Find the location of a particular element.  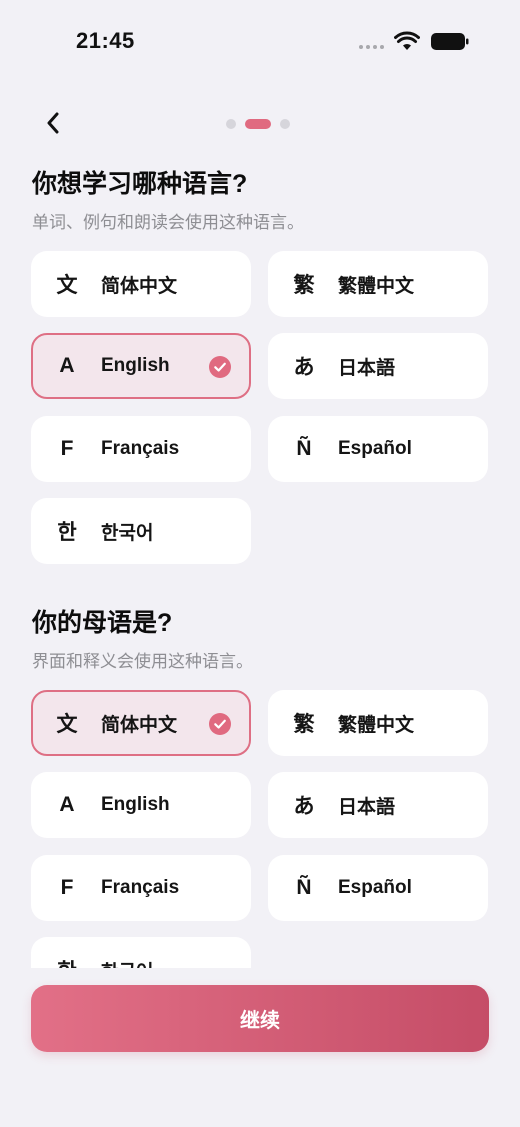

learn-language-title: 你想学习哪种语言? is located at coordinates (140, 184).